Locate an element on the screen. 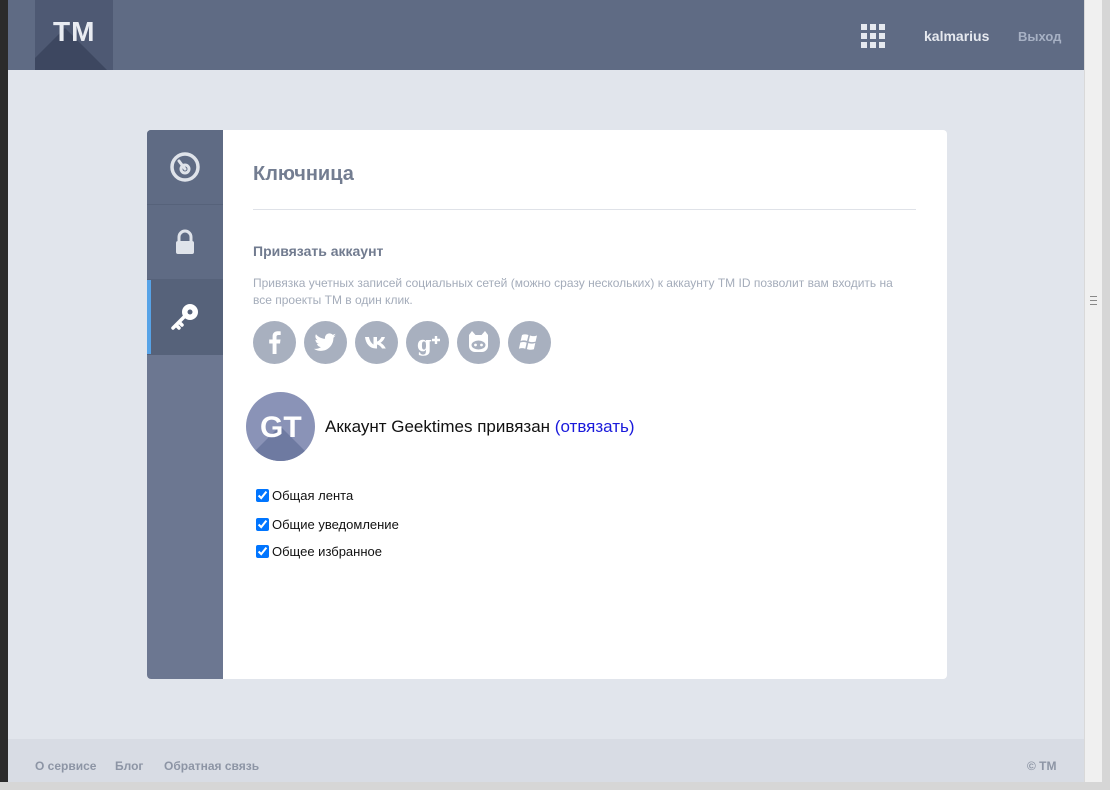  windows-button is located at coordinates (529, 342).